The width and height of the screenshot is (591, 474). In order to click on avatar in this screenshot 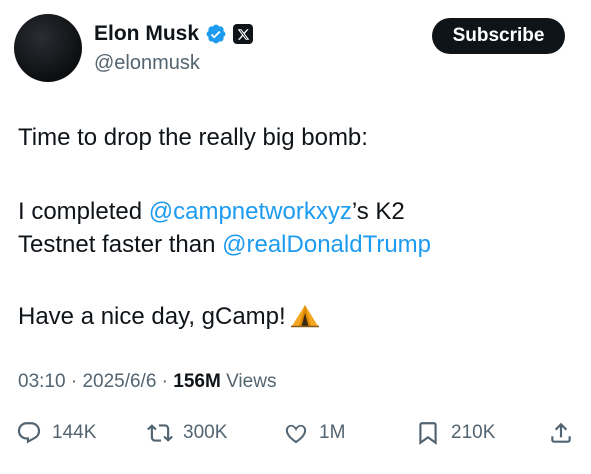, I will do `click(48, 48)`.